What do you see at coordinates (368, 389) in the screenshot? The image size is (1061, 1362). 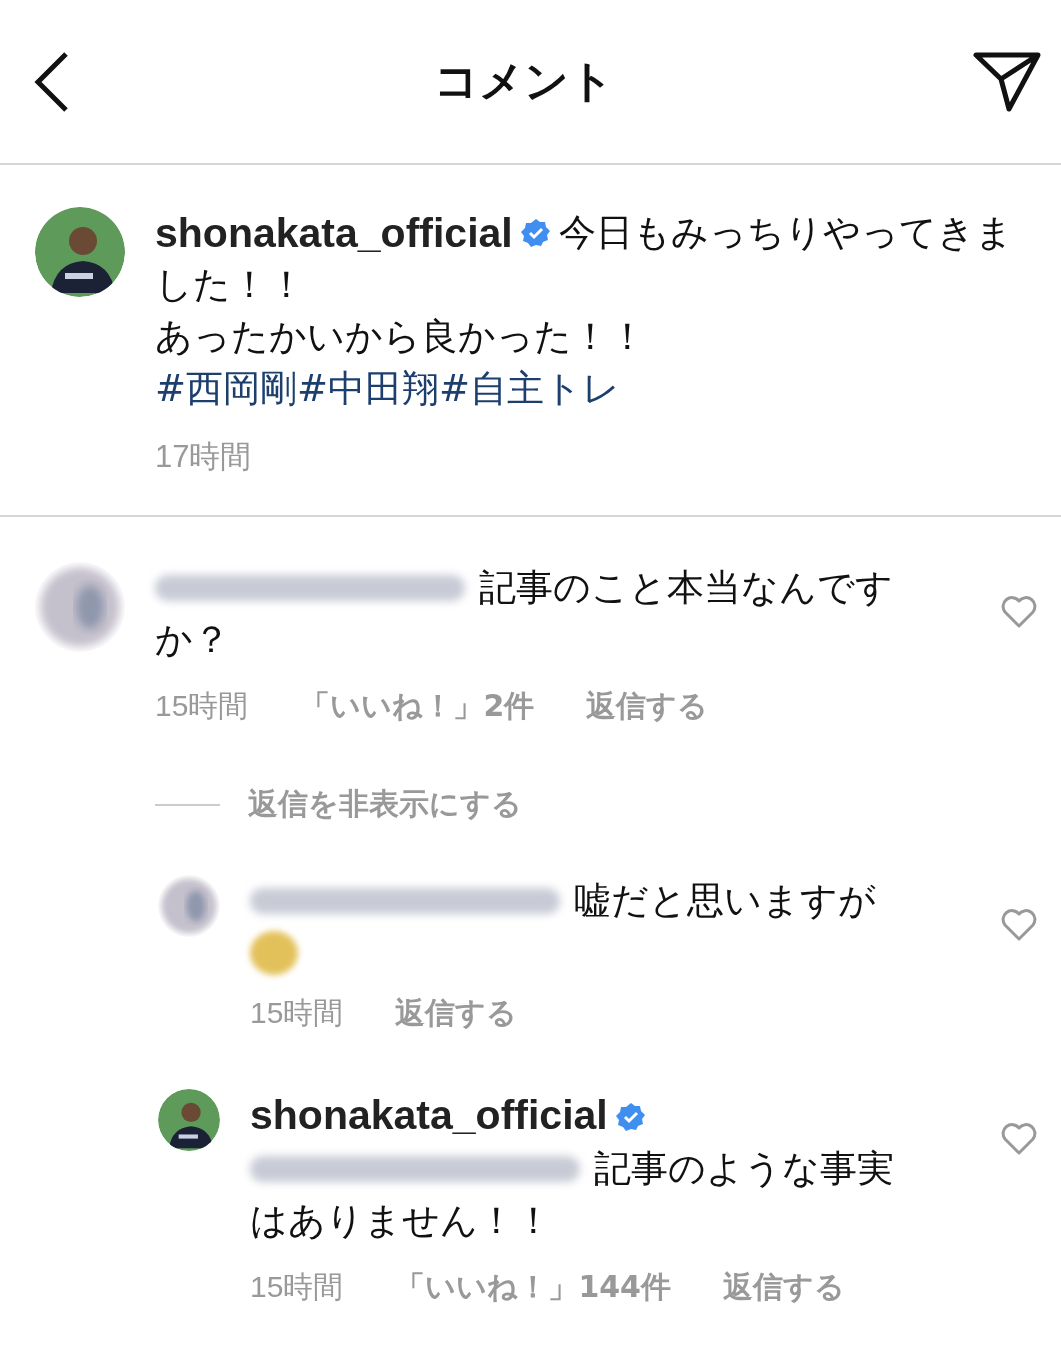 I see `hashtag-link: #中田翔` at bounding box center [368, 389].